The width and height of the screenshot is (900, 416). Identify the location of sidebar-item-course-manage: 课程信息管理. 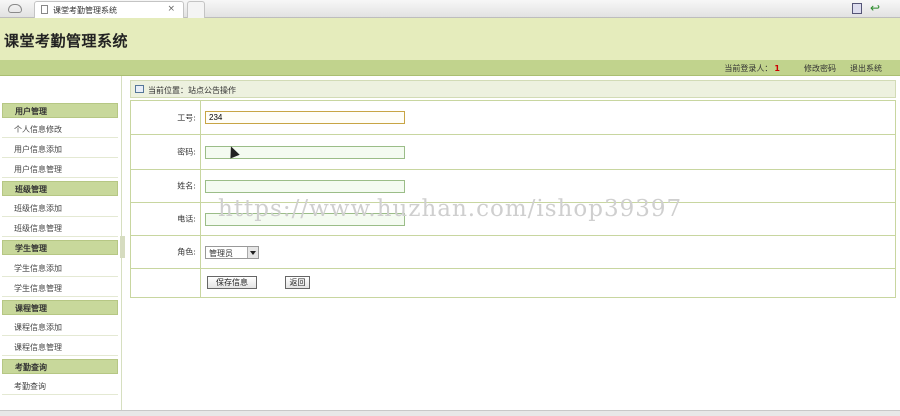
(60, 346).